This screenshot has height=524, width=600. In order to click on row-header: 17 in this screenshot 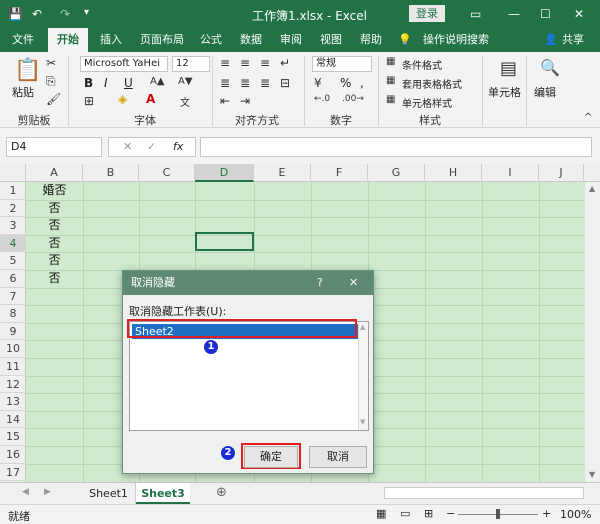, I will do `click(13, 473)`.